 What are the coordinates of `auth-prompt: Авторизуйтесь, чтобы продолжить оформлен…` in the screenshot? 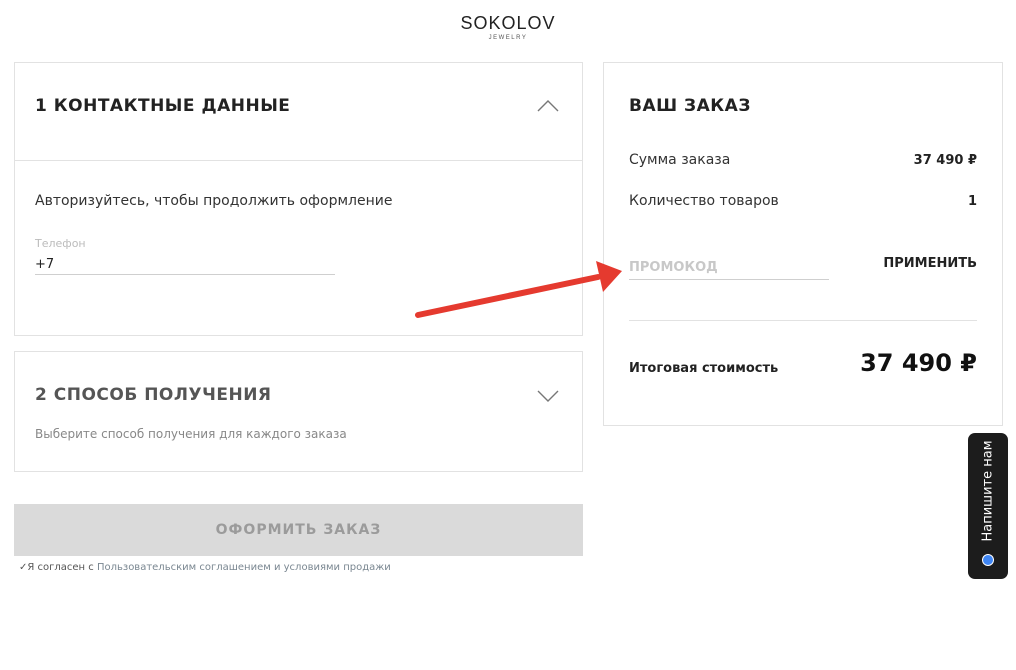 It's located at (214, 201).